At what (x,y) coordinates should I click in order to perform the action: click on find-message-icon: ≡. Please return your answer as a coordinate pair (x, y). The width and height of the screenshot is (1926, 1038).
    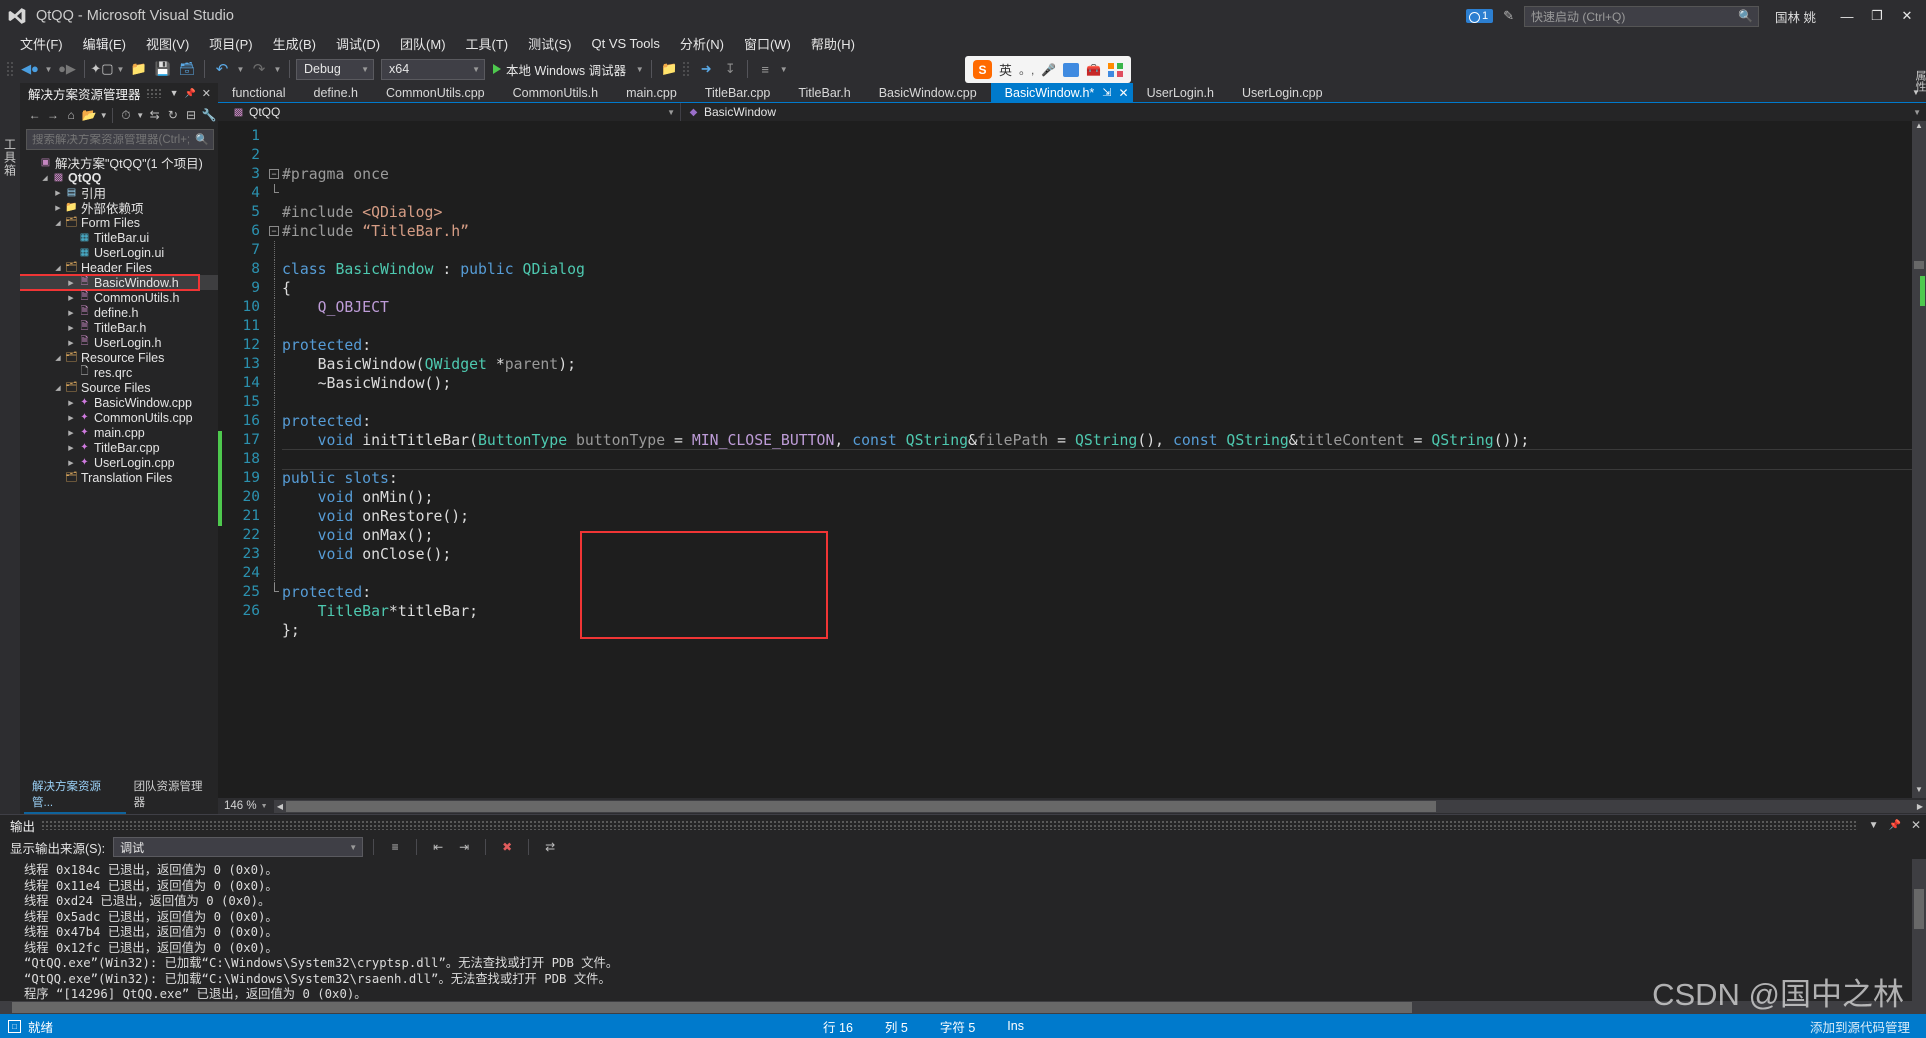
    Looking at the image, I should click on (395, 847).